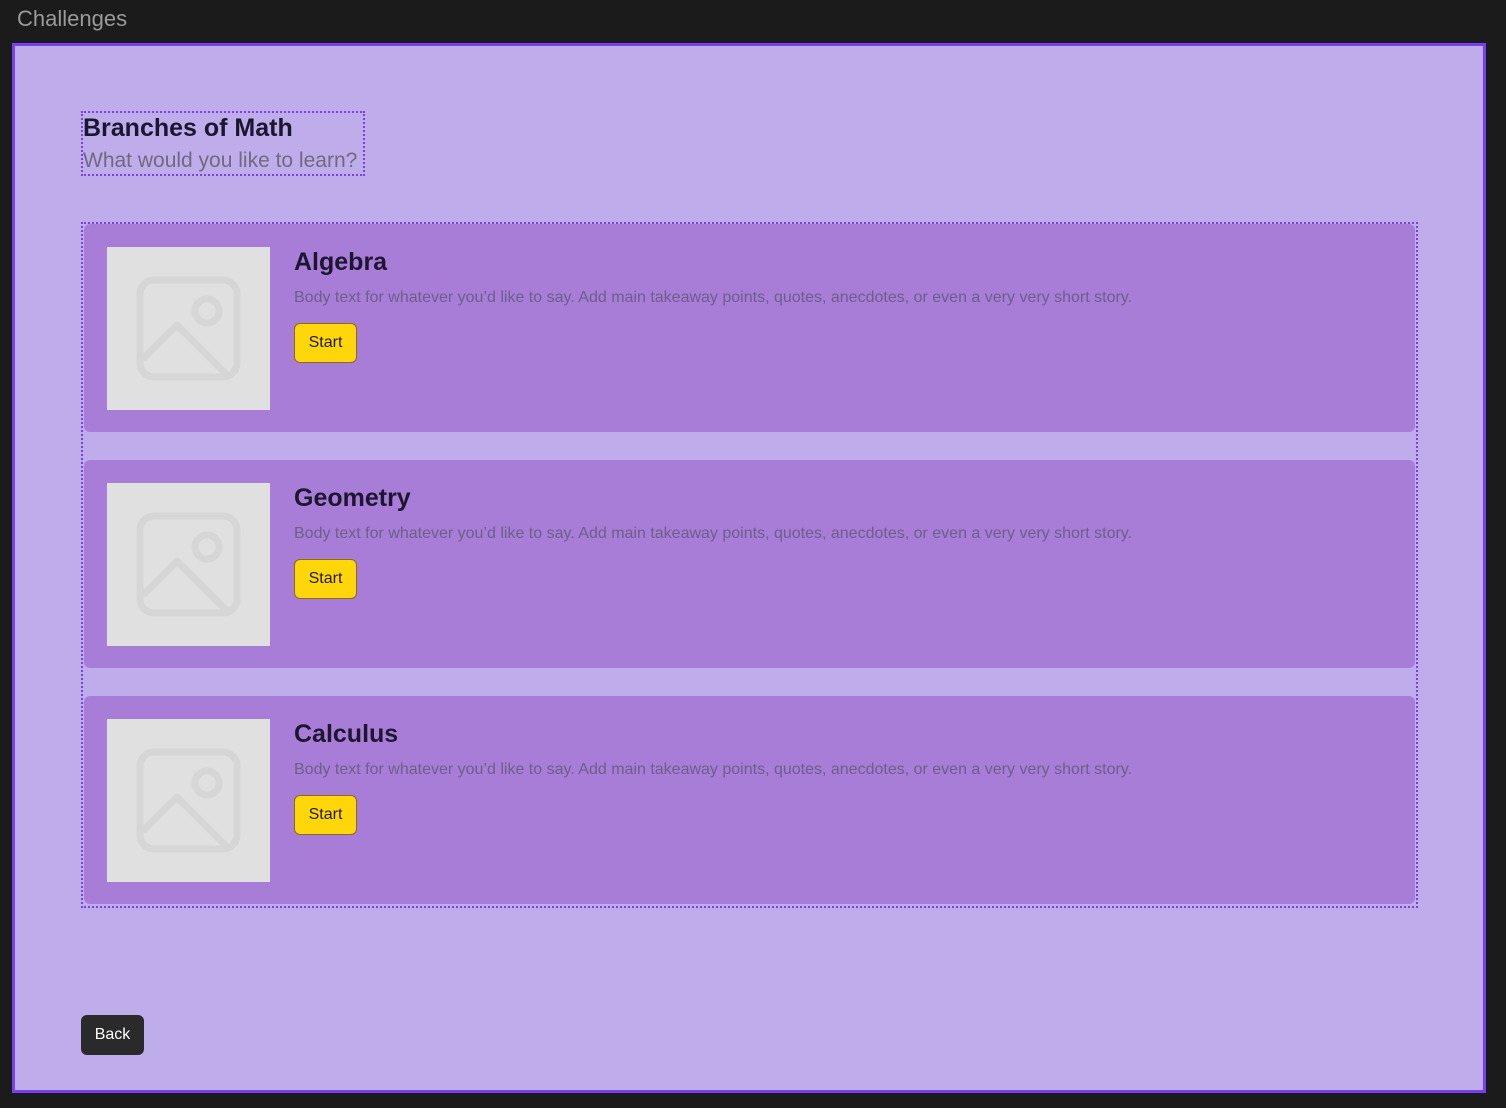 Image resolution: width=1506 pixels, height=1108 pixels. What do you see at coordinates (112, 1035) in the screenshot?
I see `back-button: Back` at bounding box center [112, 1035].